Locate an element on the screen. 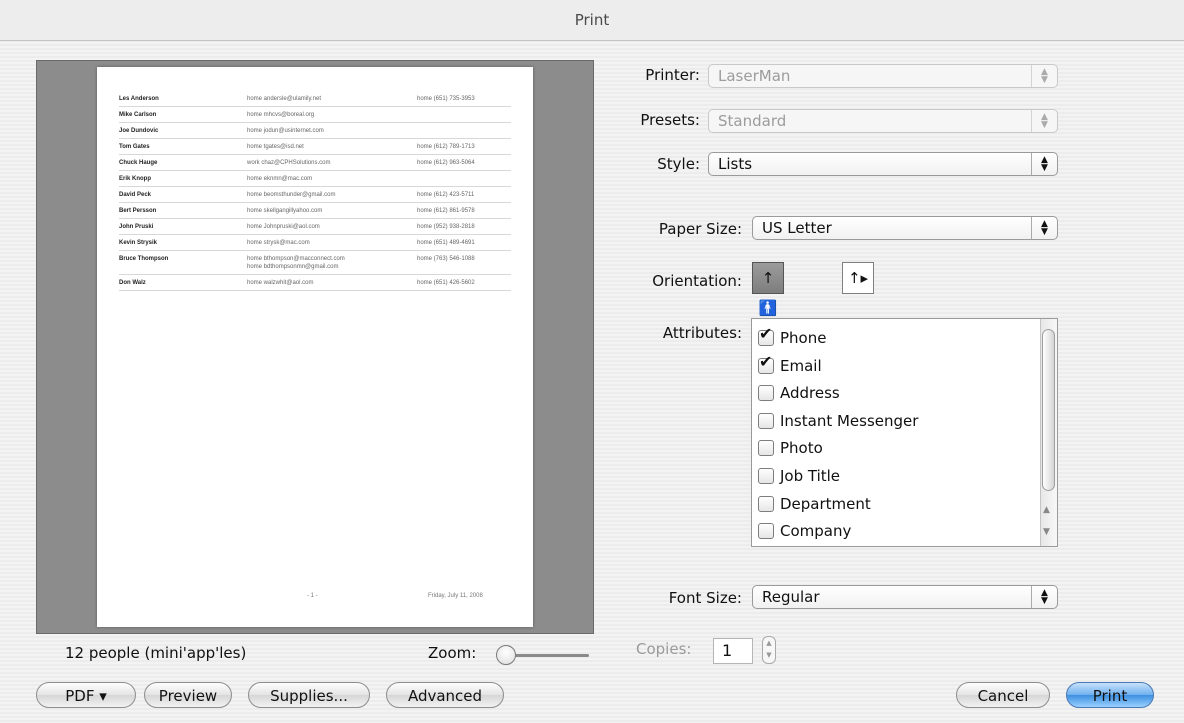 Image resolution: width=1184 pixels, height=723 pixels. contact-phone: home (612) 789-1713 is located at coordinates (446, 147).